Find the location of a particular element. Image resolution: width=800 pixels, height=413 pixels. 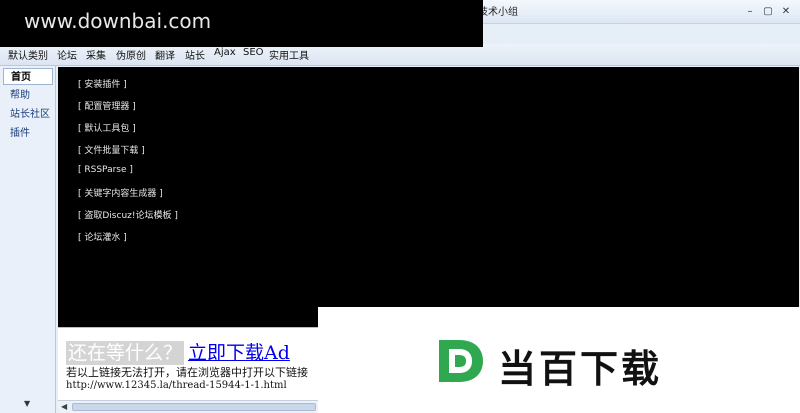

menu-item-seo: SEO is located at coordinates (253, 52).